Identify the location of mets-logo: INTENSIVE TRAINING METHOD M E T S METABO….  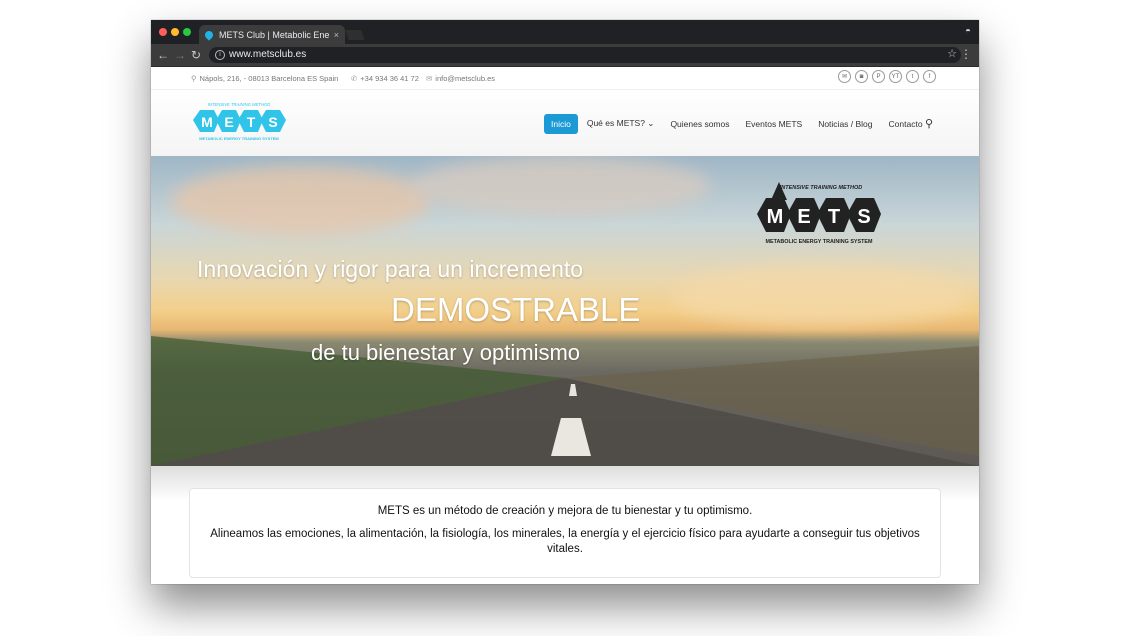
(239, 124).